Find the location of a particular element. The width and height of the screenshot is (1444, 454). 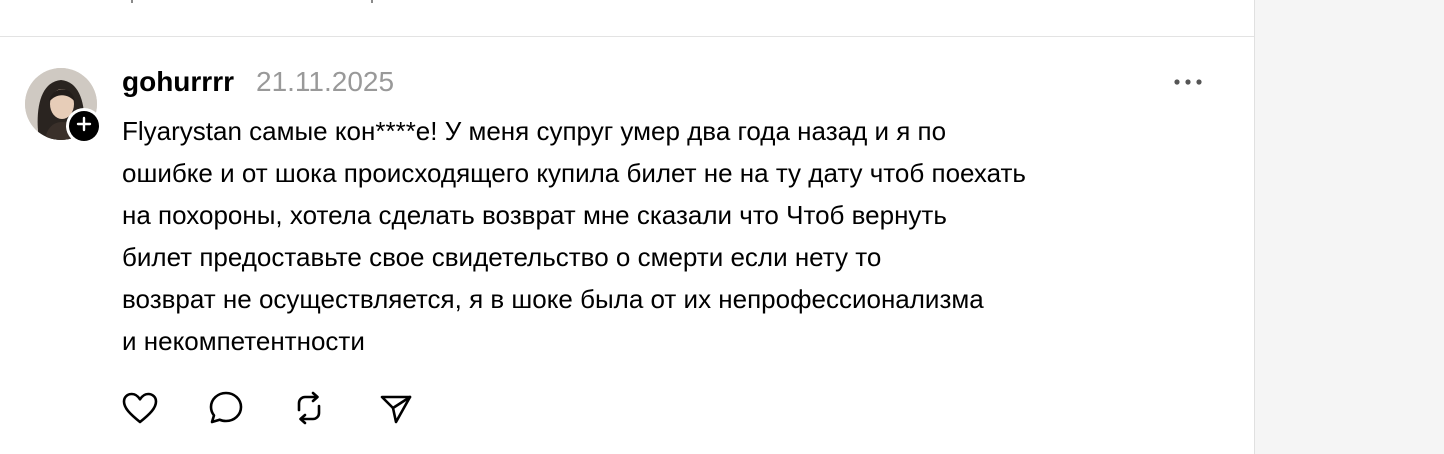

more-horizontal-icon is located at coordinates (1188, 82).